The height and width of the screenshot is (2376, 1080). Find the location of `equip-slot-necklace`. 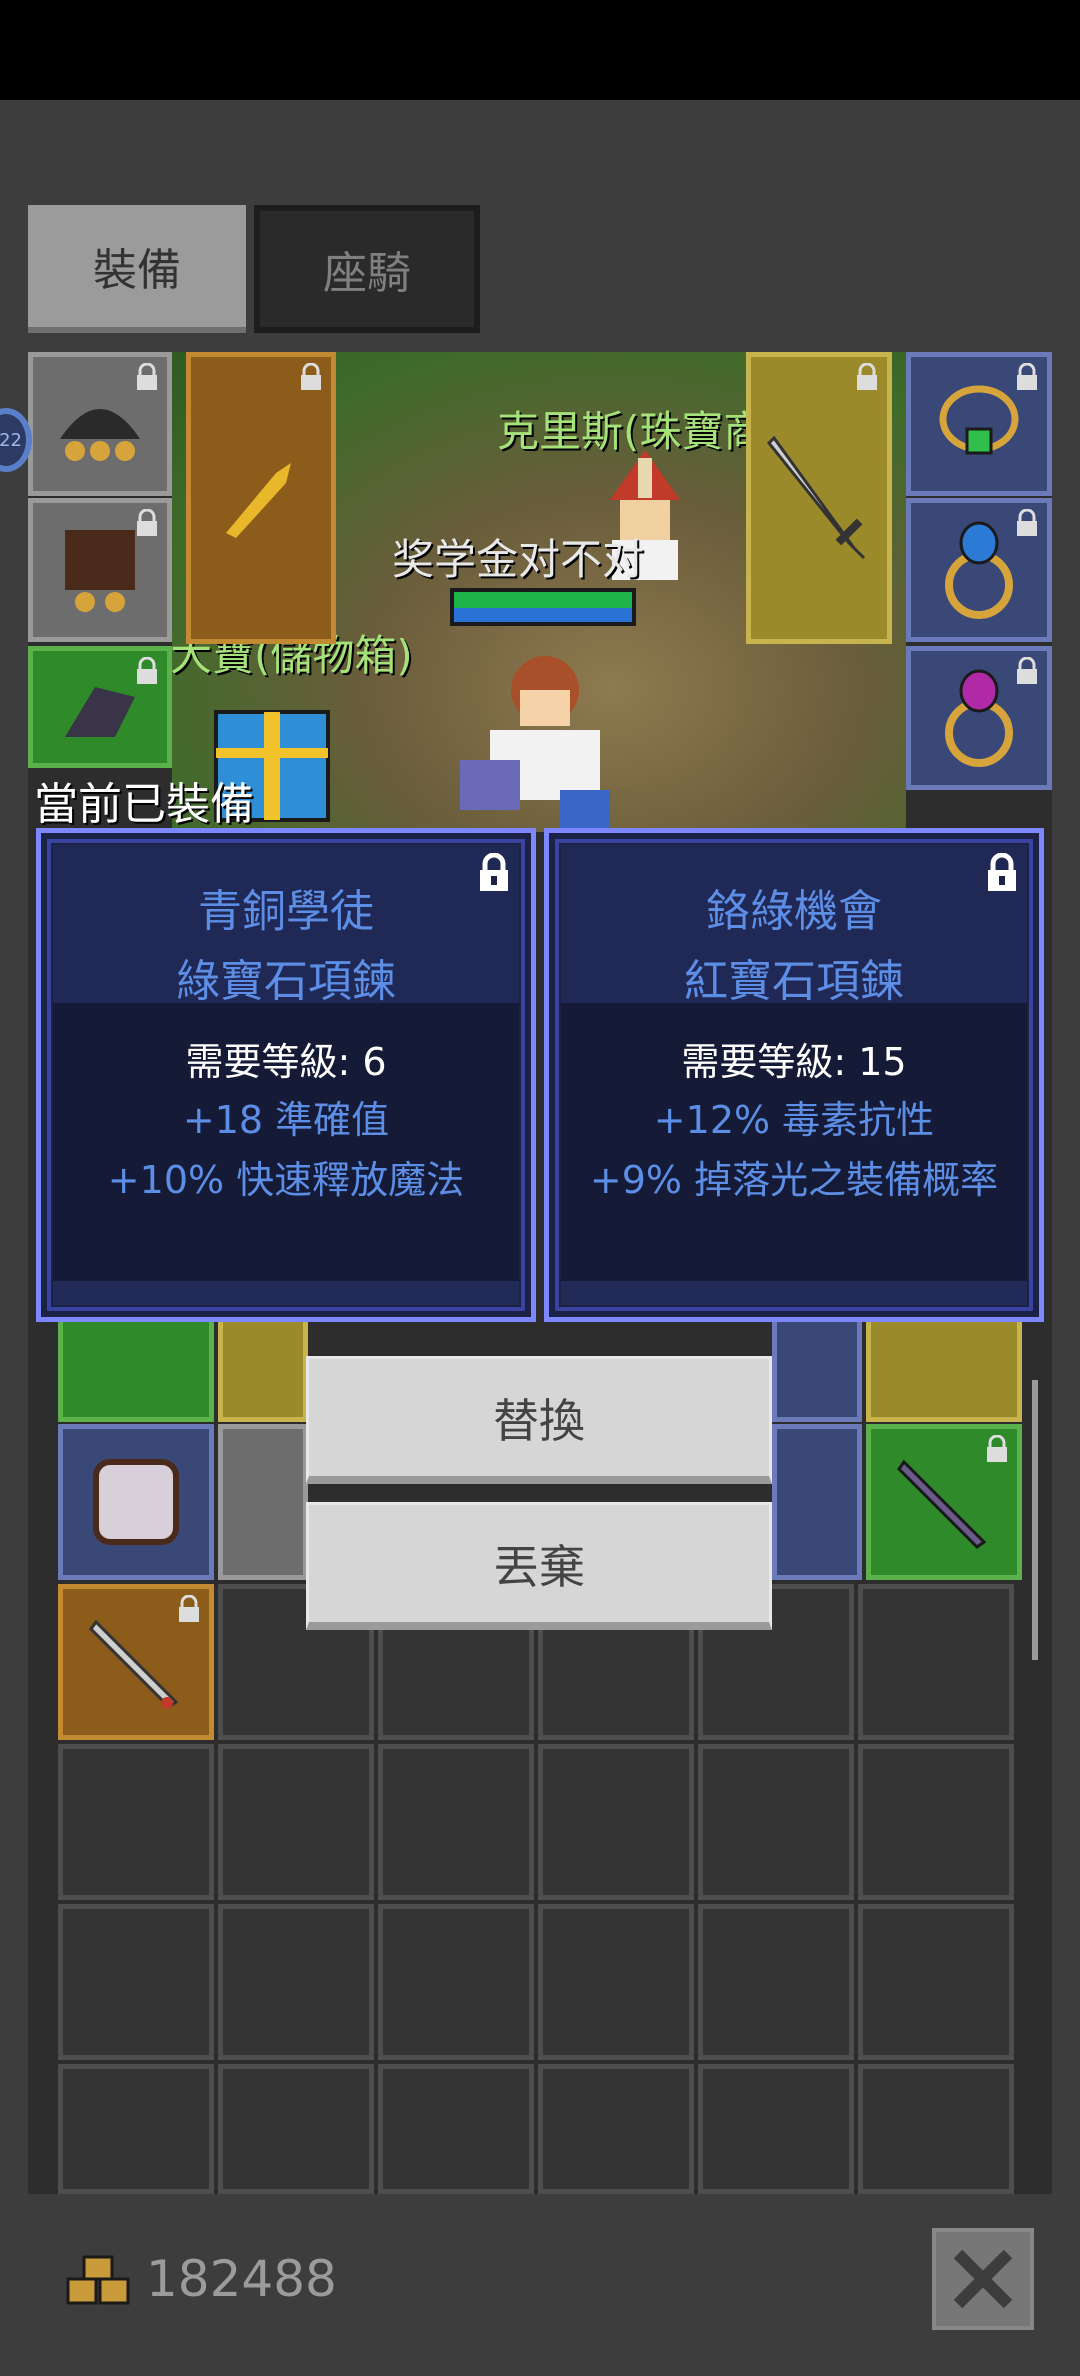

equip-slot-necklace is located at coordinates (979, 424).